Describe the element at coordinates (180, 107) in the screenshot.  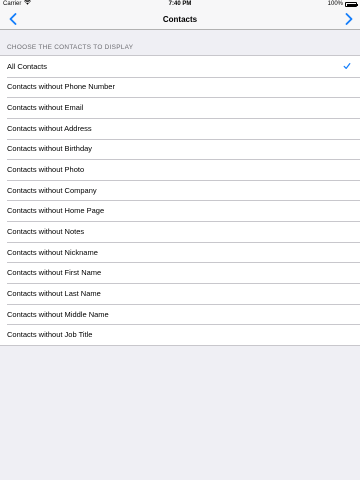
I see `list-item: Contacts without Email` at that location.